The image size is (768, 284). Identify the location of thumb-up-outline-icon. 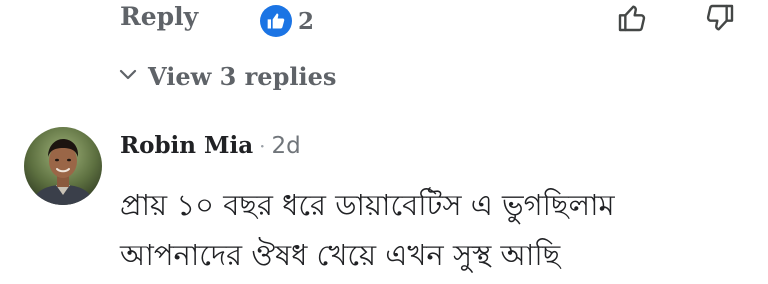
(632, 20).